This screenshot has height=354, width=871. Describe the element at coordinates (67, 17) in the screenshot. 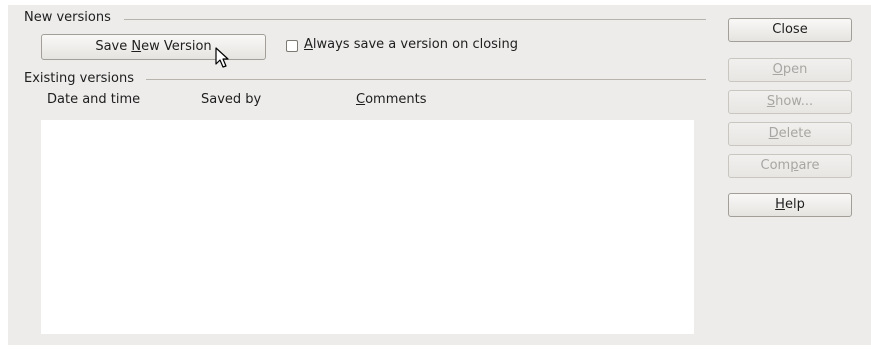

I see `new-versions-section-label: New versions` at that location.